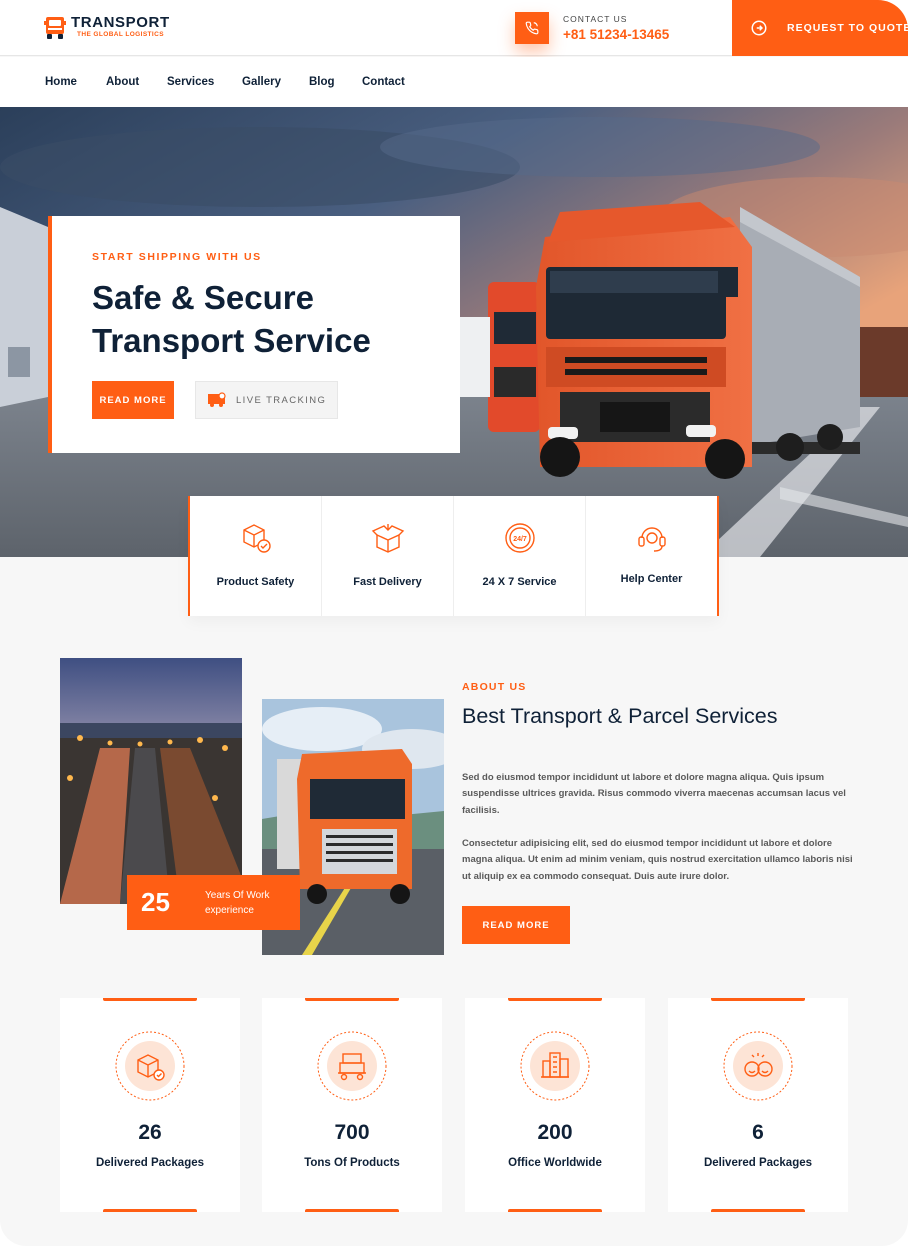  I want to click on about-read-more-button: READ MORE, so click(516, 925).